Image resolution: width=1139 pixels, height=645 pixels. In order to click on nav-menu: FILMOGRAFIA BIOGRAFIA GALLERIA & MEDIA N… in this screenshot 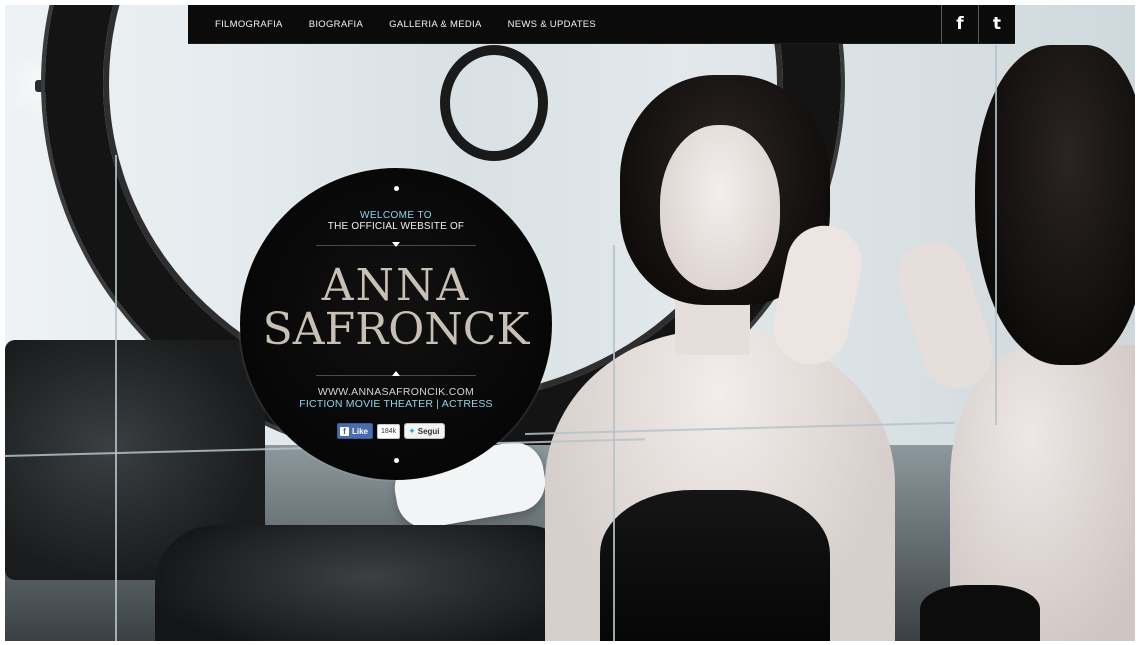, I will do `click(405, 24)`.